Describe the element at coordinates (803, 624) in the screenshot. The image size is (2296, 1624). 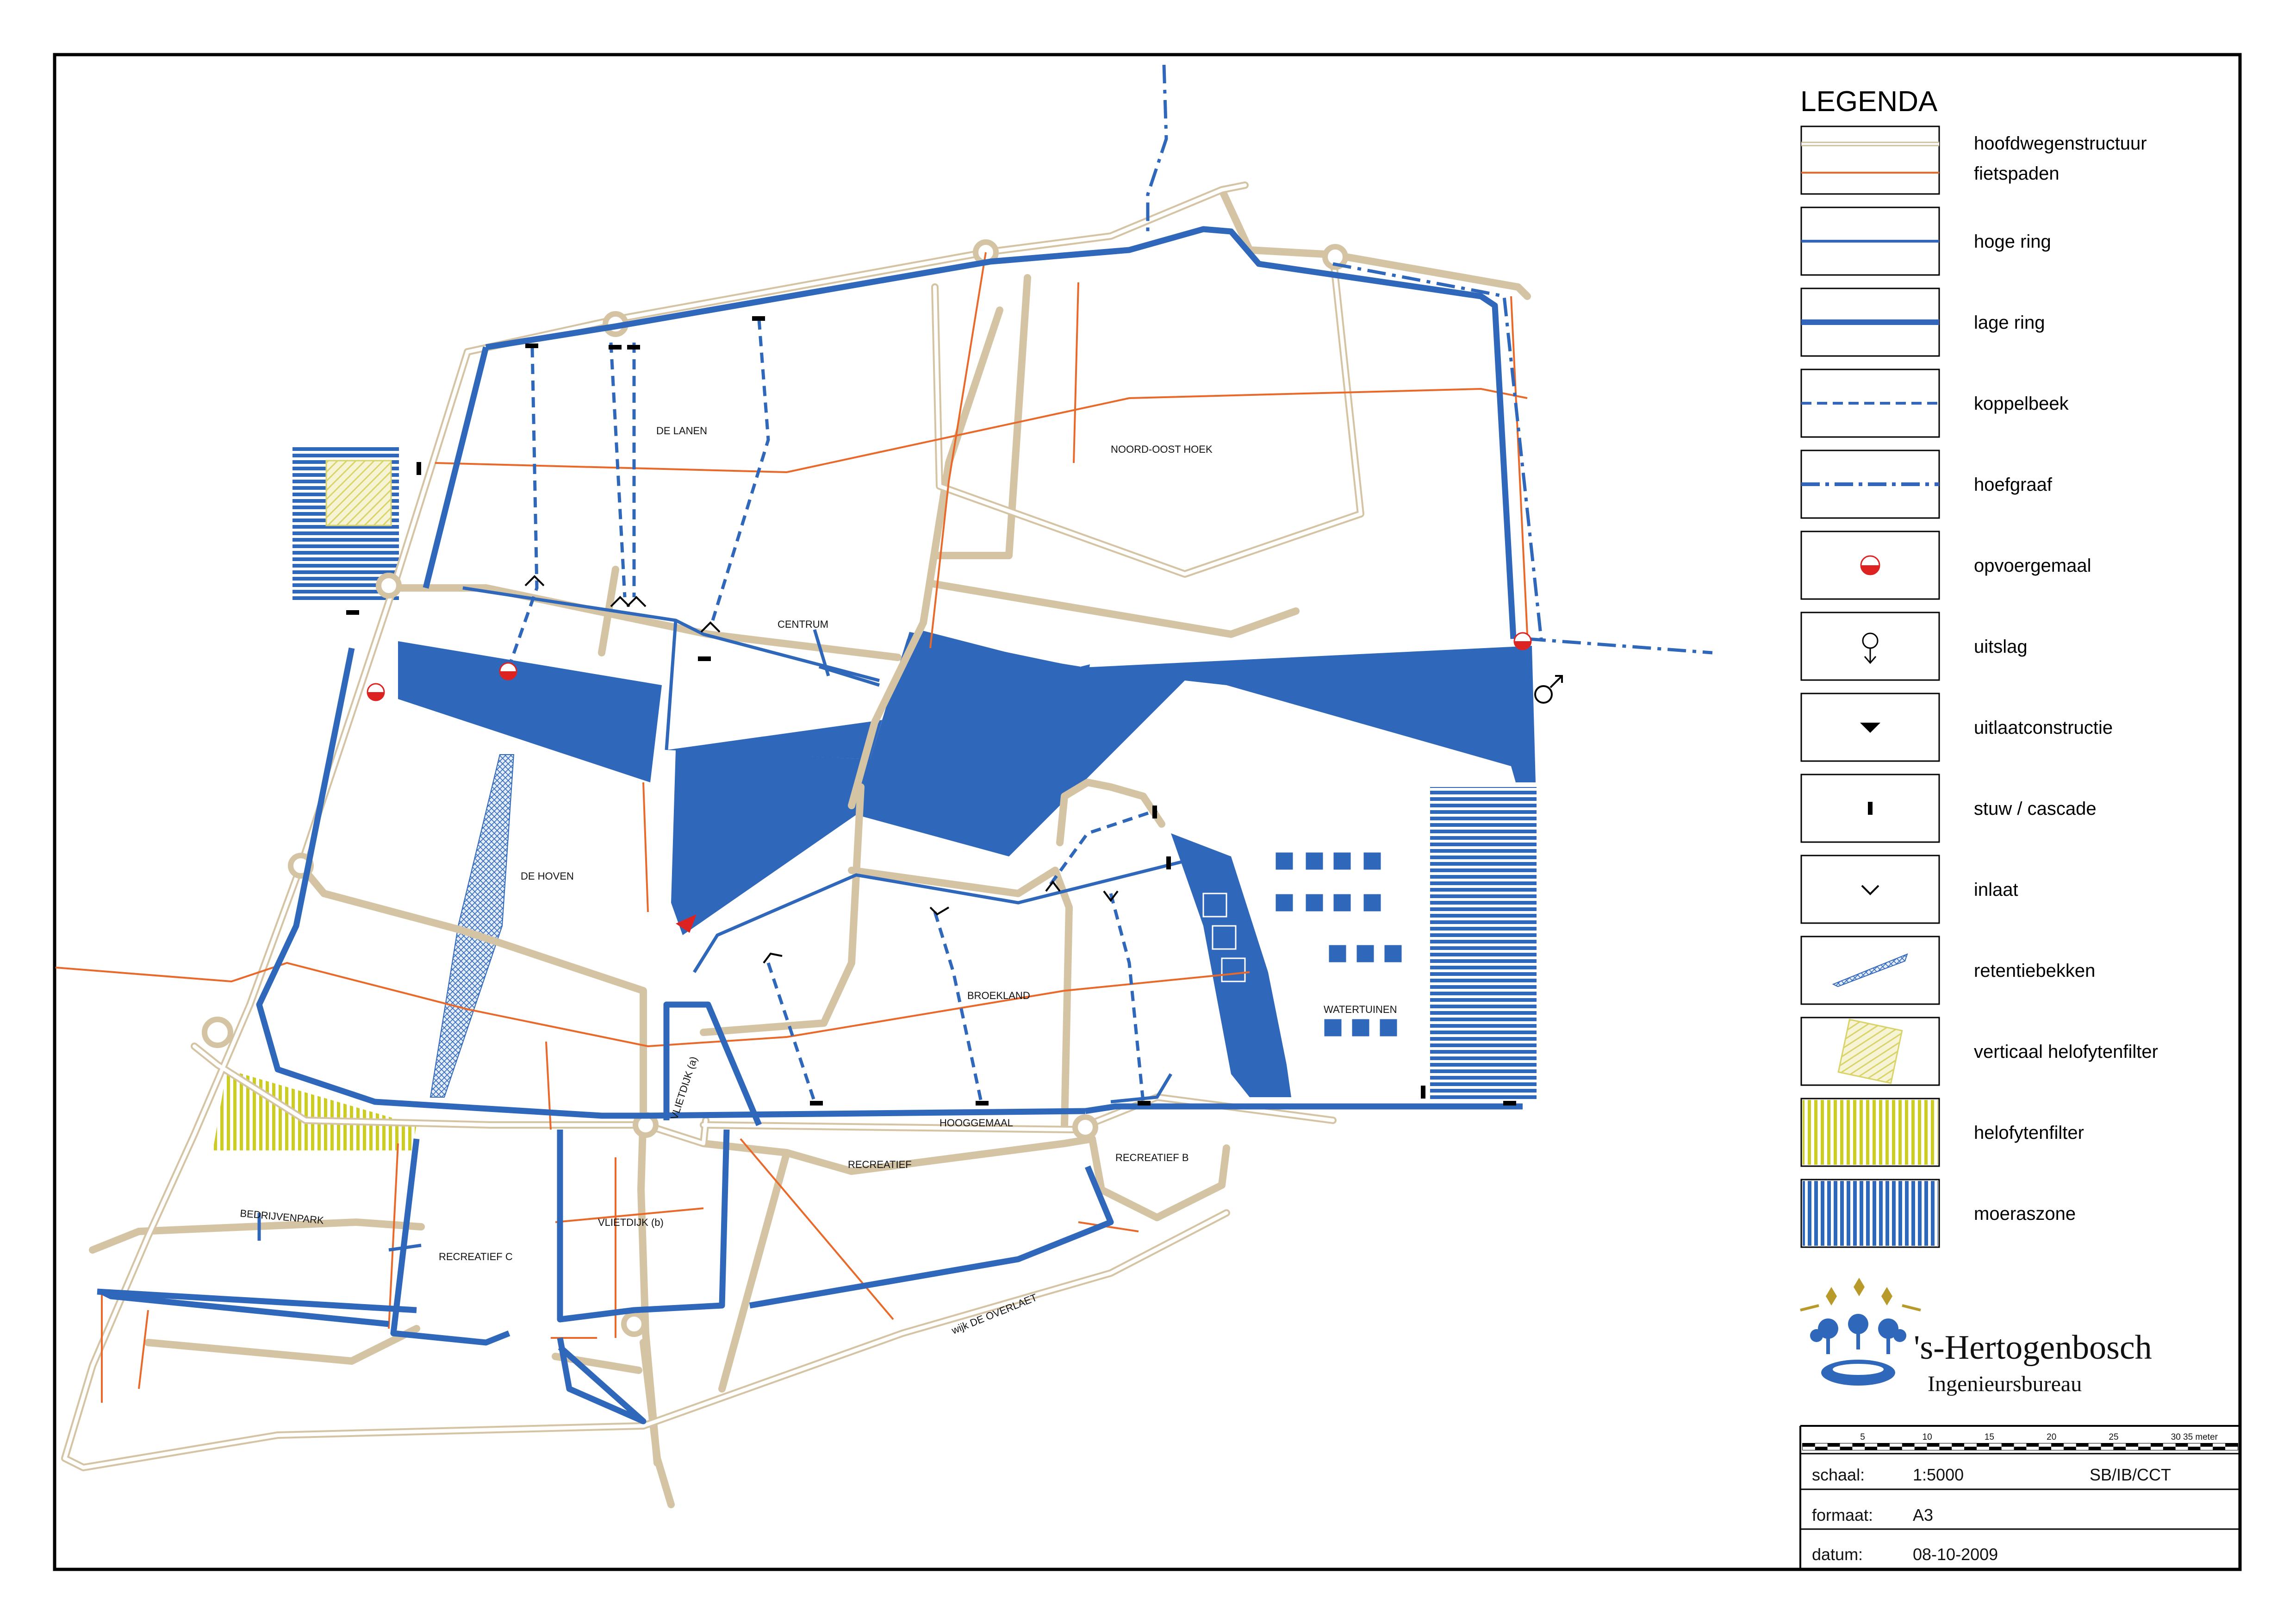
I see `label-centrum: CENTRUM` at that location.